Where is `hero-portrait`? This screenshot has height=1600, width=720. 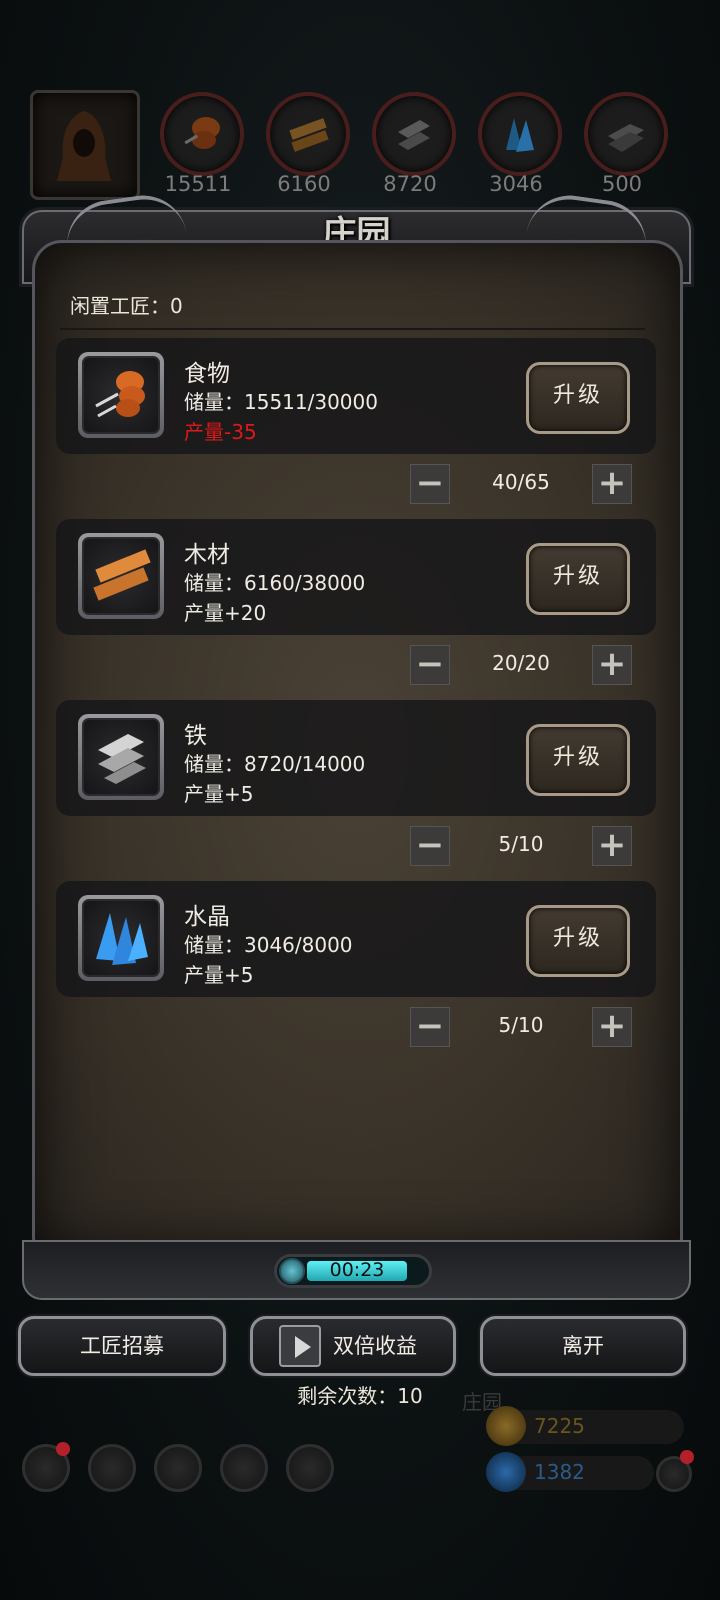
hero-portrait is located at coordinates (85, 145).